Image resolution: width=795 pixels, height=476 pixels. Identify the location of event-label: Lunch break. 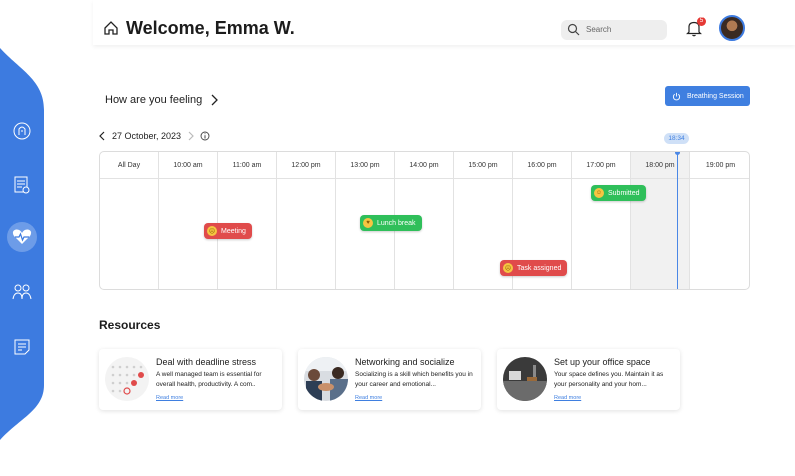
(396, 223).